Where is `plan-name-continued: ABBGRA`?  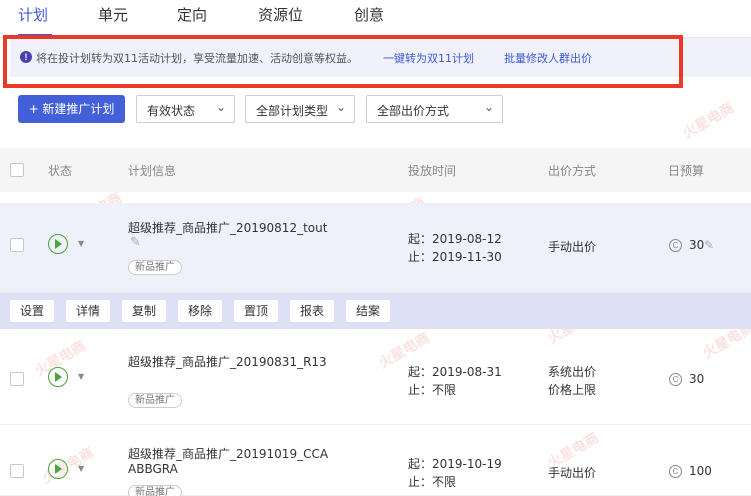 plan-name-continued: ABBGRA is located at coordinates (153, 469).